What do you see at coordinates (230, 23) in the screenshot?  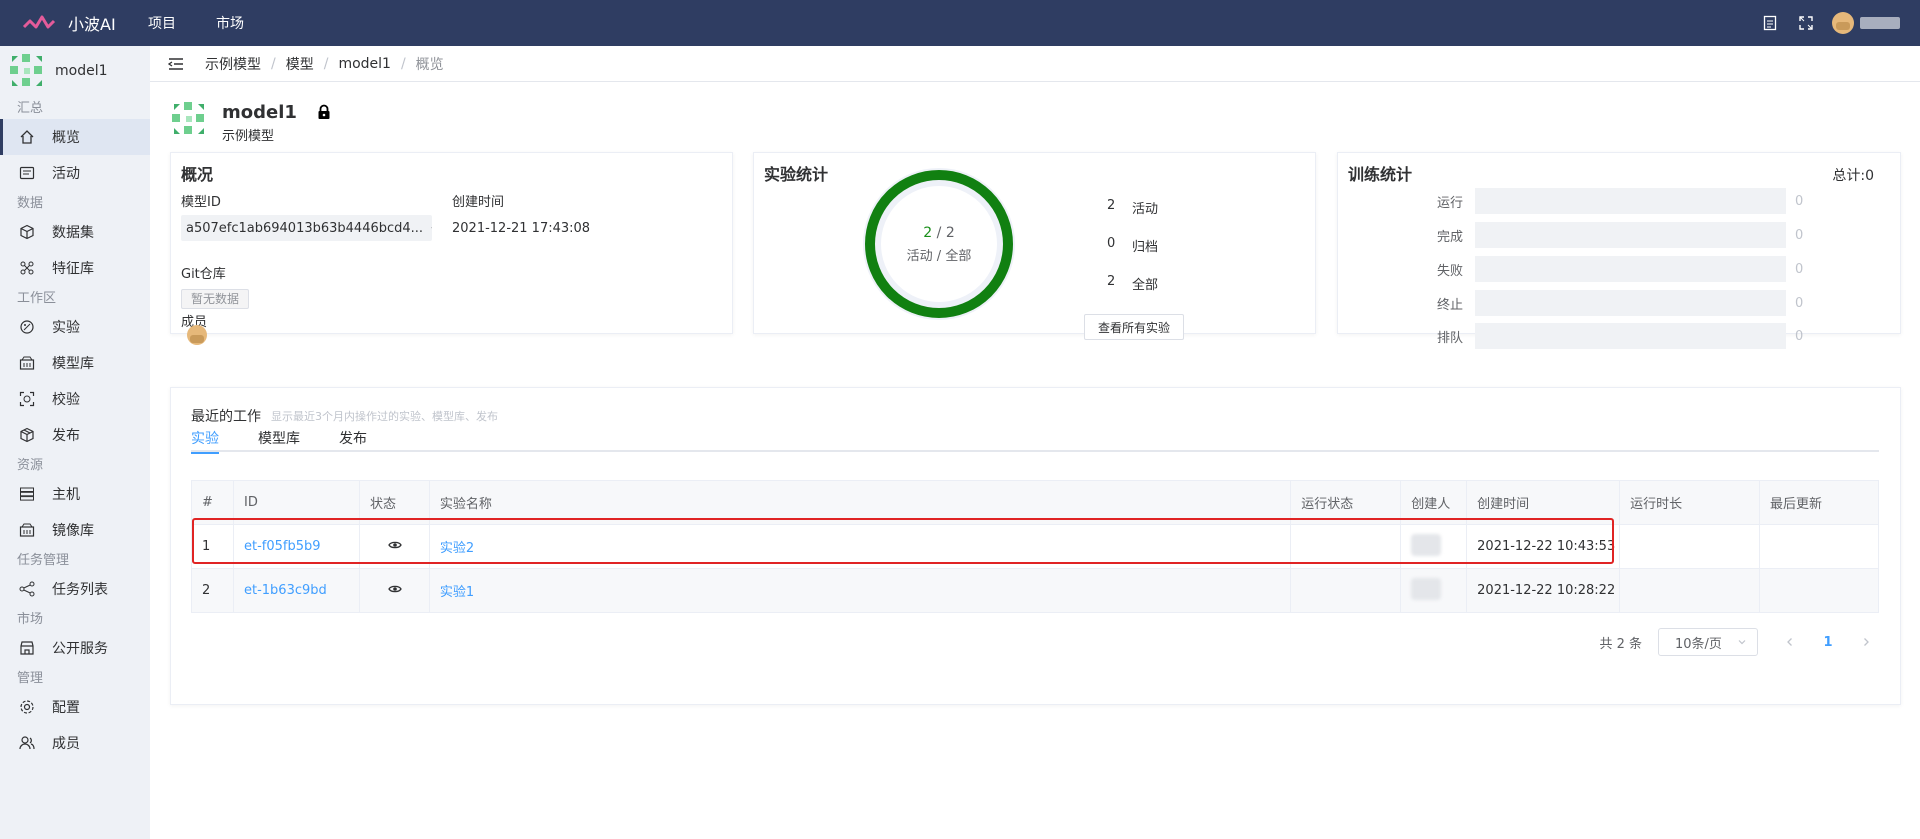 I see `nav-item-market: 市场` at bounding box center [230, 23].